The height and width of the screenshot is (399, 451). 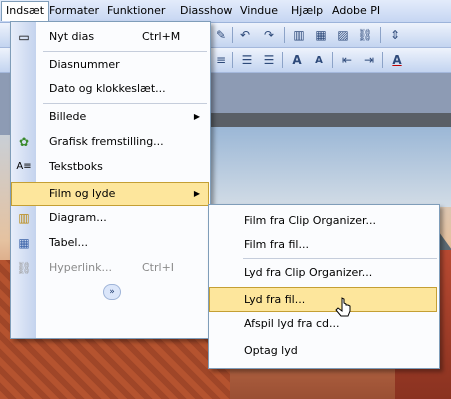 I want to click on menu-hjaelp: Hjælp, so click(x=307, y=10).